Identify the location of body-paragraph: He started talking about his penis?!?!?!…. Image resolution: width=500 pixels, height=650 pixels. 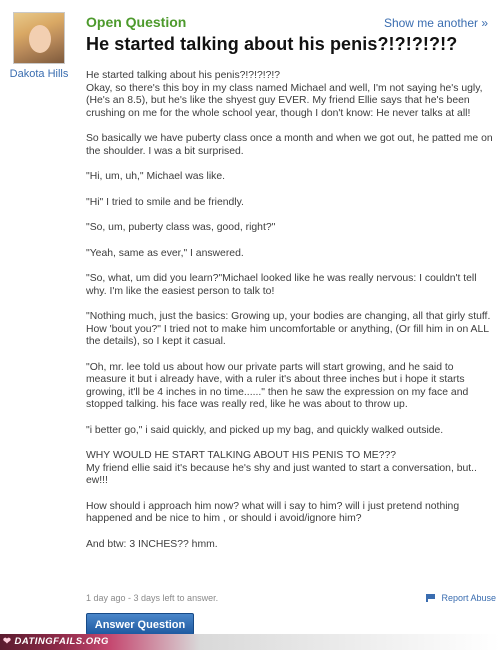
(284, 94).